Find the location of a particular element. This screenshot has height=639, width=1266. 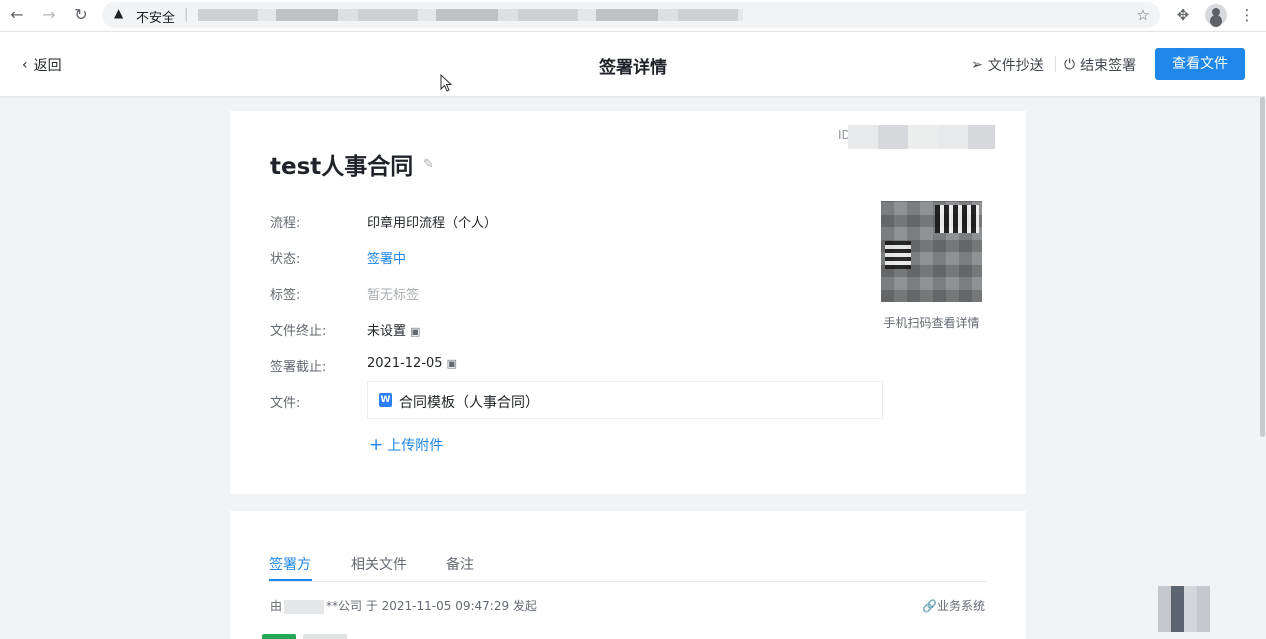

origin-prefix: 由 is located at coordinates (276, 606).